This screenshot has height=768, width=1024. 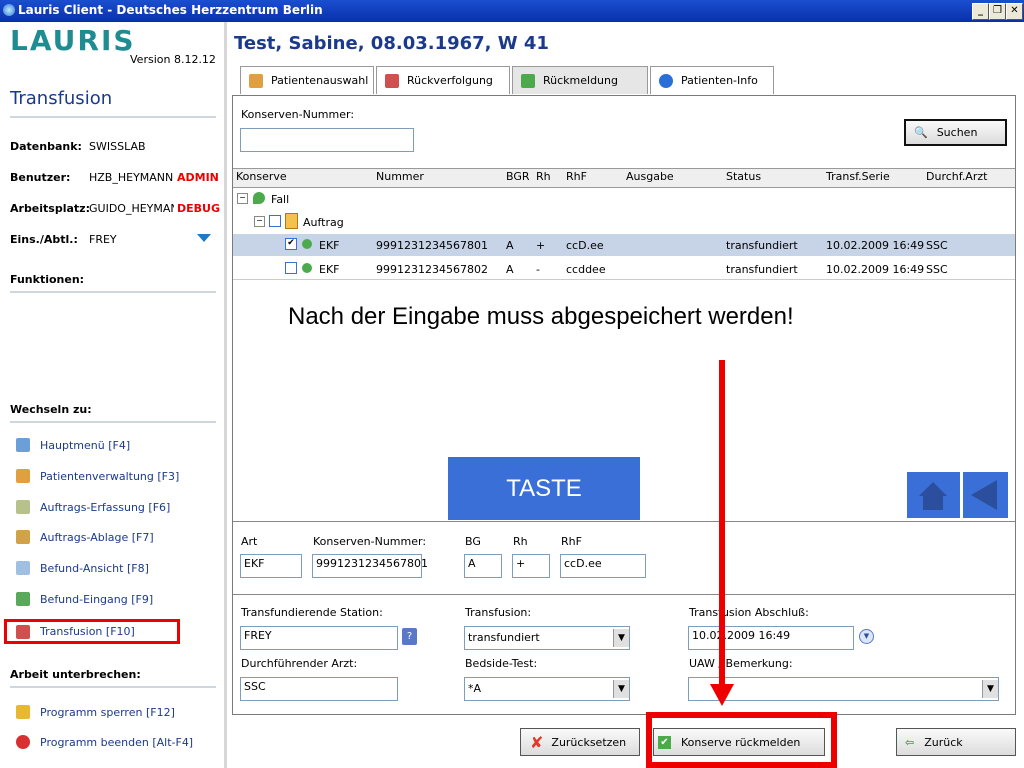 What do you see at coordinates (621, 689) in the screenshot?
I see `chevron-down-icon: ▼` at bounding box center [621, 689].